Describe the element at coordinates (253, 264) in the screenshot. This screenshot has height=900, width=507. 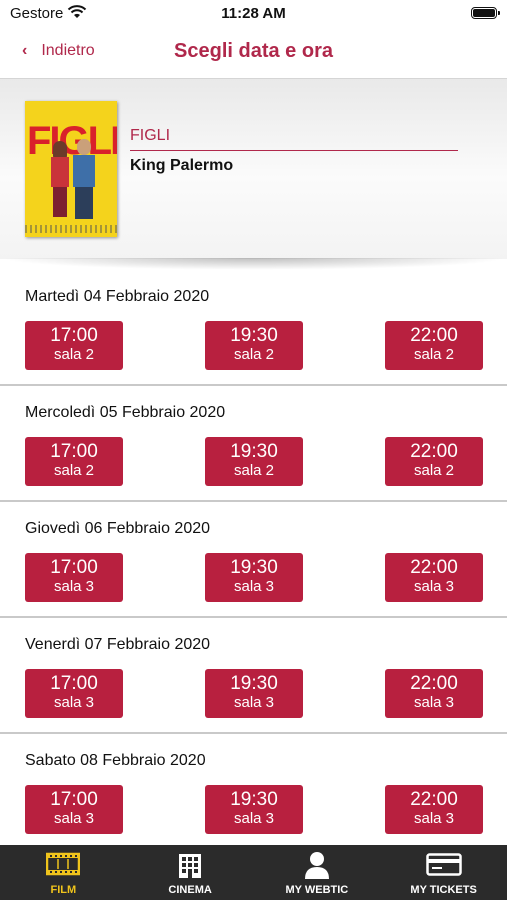
I see `header-shadow` at that location.